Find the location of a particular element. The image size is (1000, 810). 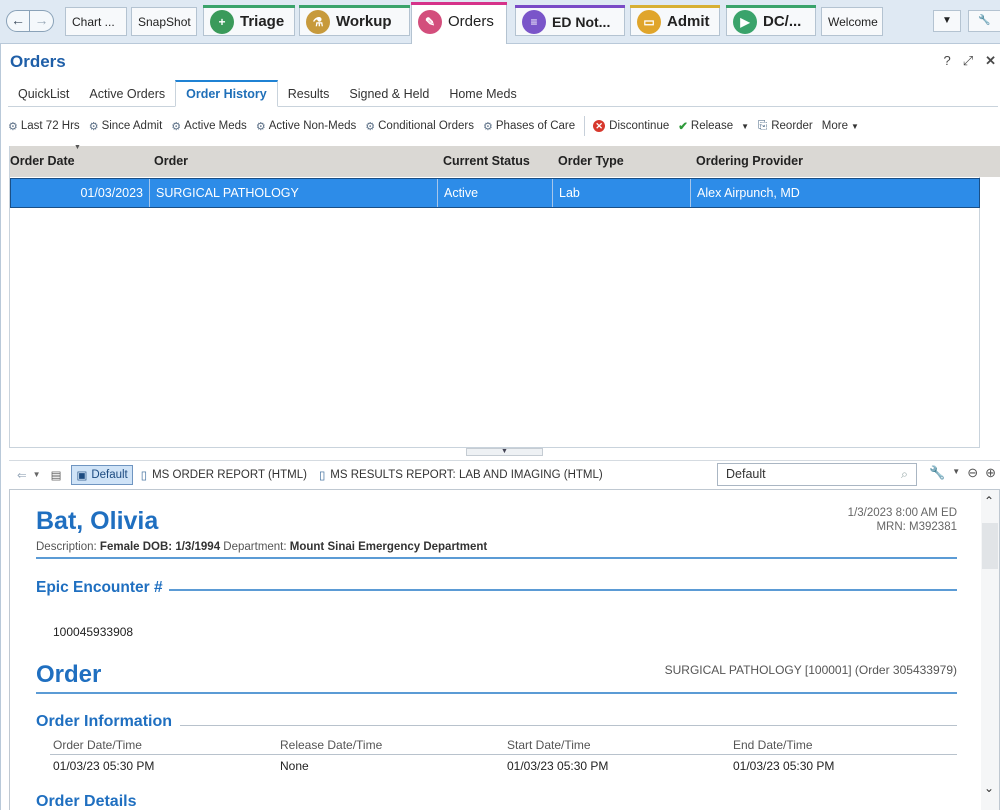

checkmark-icon: ✔ is located at coordinates (683, 127).